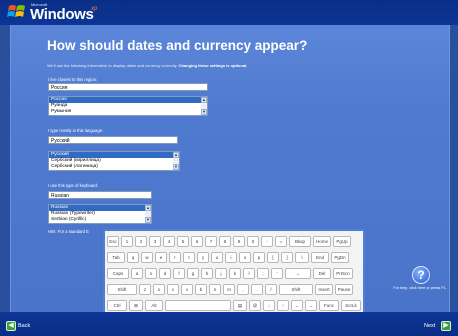 The width and height of the screenshot is (458, 336). Describe the element at coordinates (259, 257) in the screenshot. I see `keyboard-key: p` at that location.